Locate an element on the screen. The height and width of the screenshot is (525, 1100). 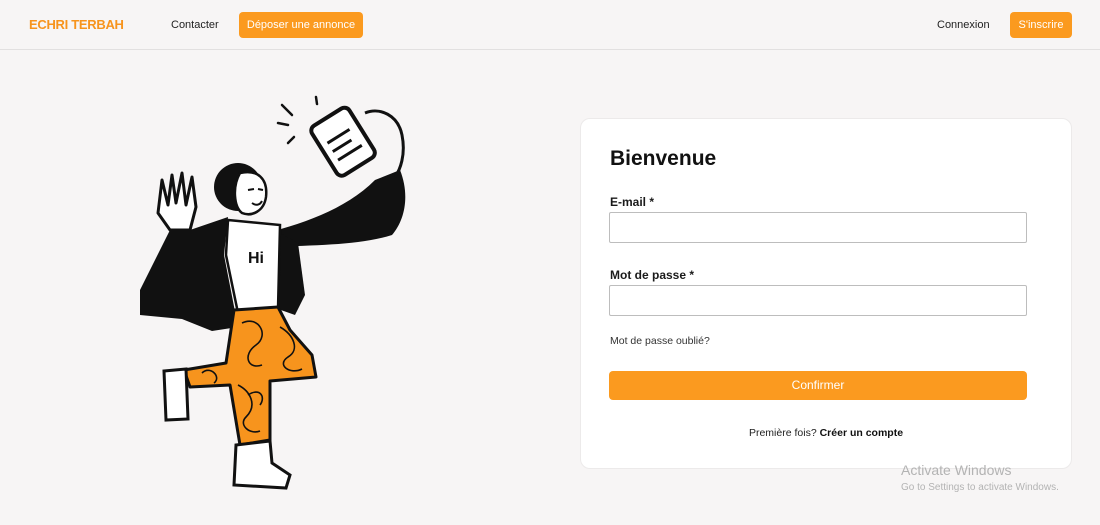
brand-logo: ECHRI TERBAH is located at coordinates (76, 24).